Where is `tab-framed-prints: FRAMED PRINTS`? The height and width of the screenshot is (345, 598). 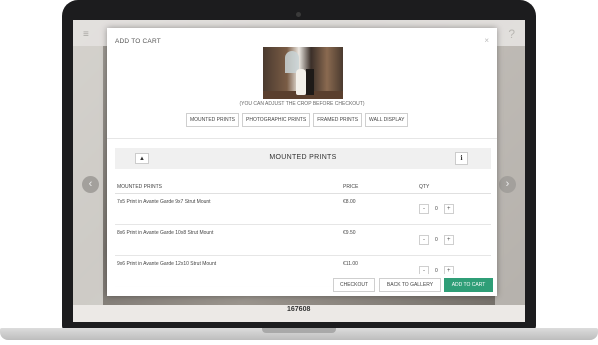
tab-framed-prints: FRAMED PRINTS is located at coordinates (338, 120).